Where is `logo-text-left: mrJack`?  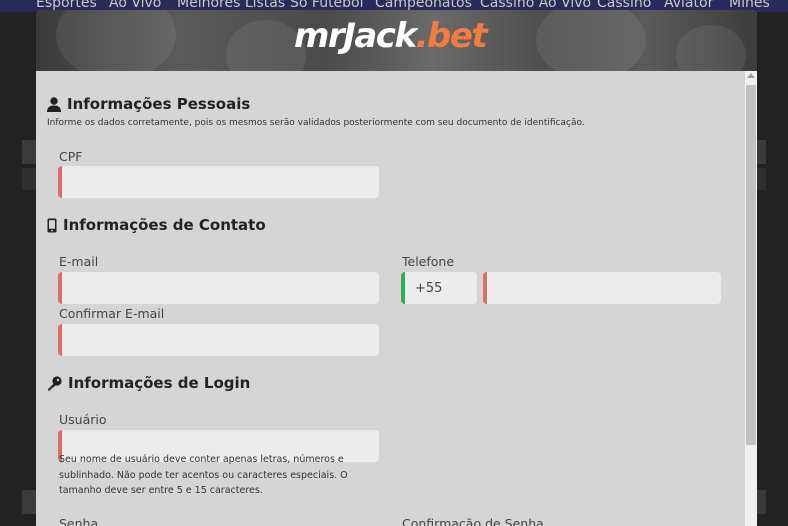 logo-text-left: mrJack is located at coordinates (355, 36).